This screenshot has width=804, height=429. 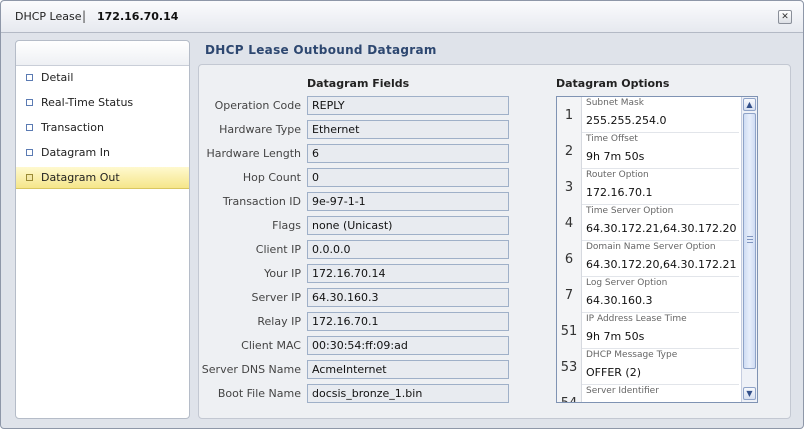 What do you see at coordinates (408, 105) in the screenshot?
I see `field-value-operation-code: REPLY` at bounding box center [408, 105].